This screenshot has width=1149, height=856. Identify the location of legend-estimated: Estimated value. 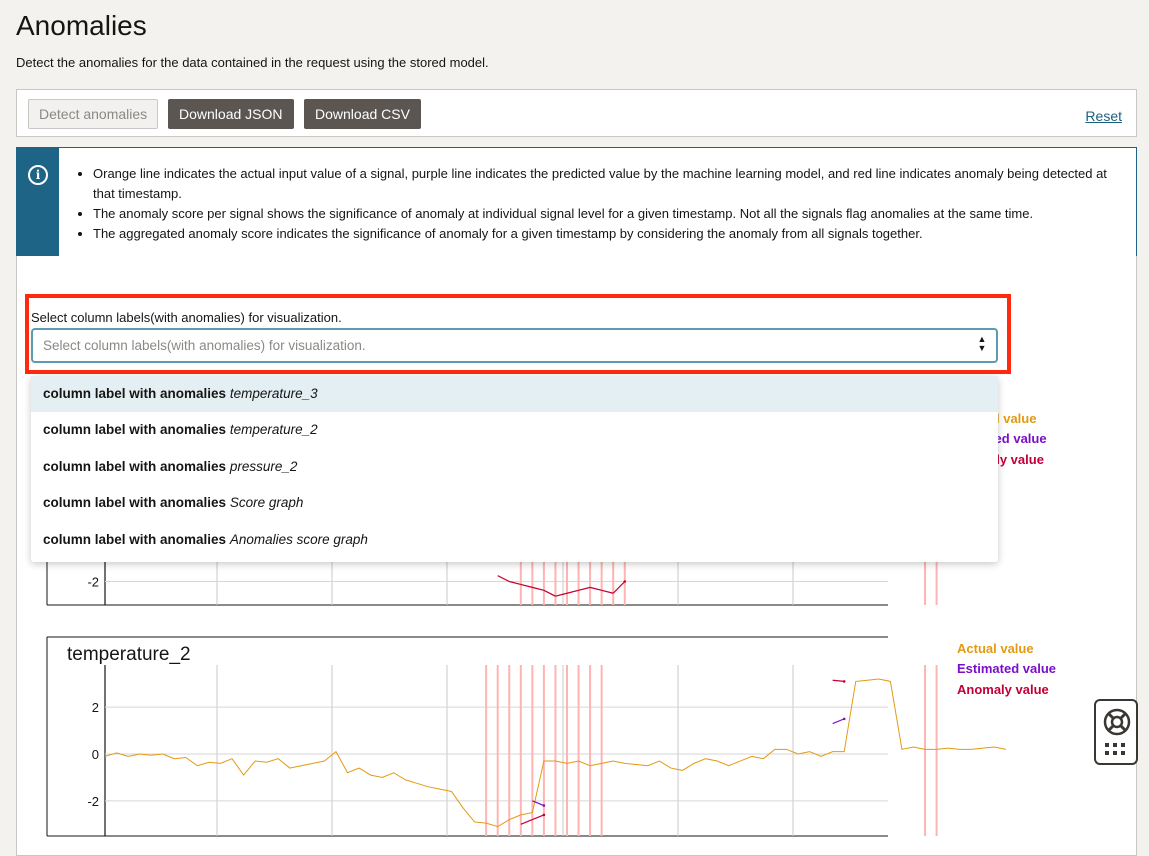
(1006, 668).